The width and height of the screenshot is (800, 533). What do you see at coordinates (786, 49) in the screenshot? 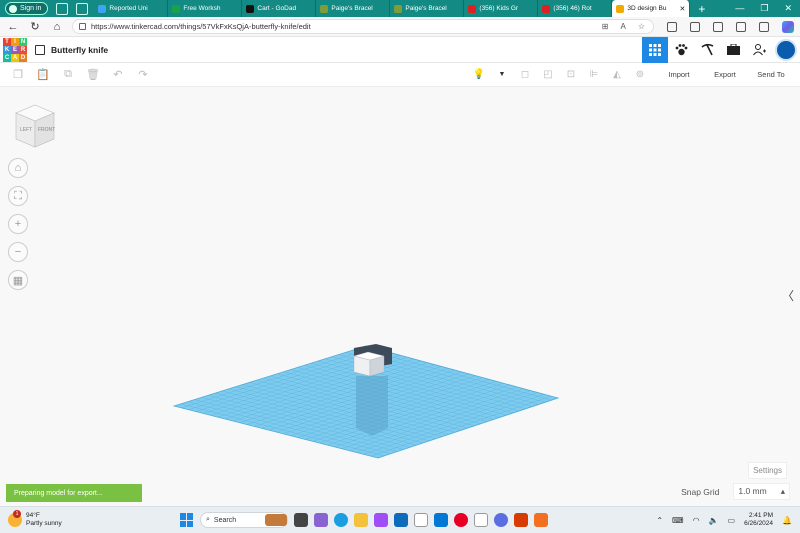
I see `user-avatar` at bounding box center [786, 49].